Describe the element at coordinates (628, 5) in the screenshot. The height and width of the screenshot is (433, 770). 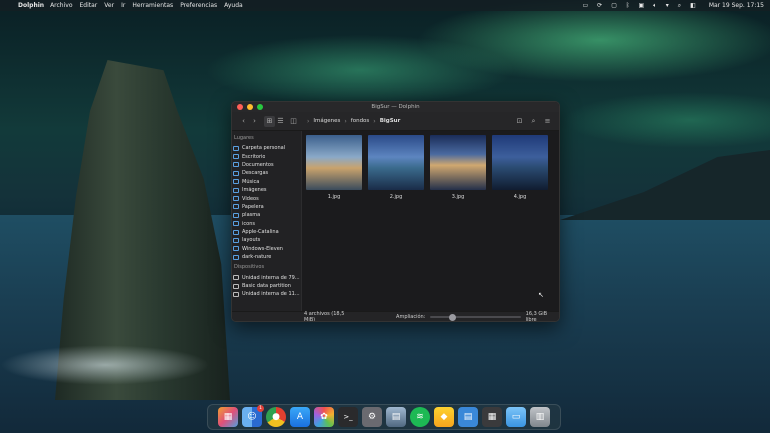
I see `bluetooth-icon: ᛒ` at that location.